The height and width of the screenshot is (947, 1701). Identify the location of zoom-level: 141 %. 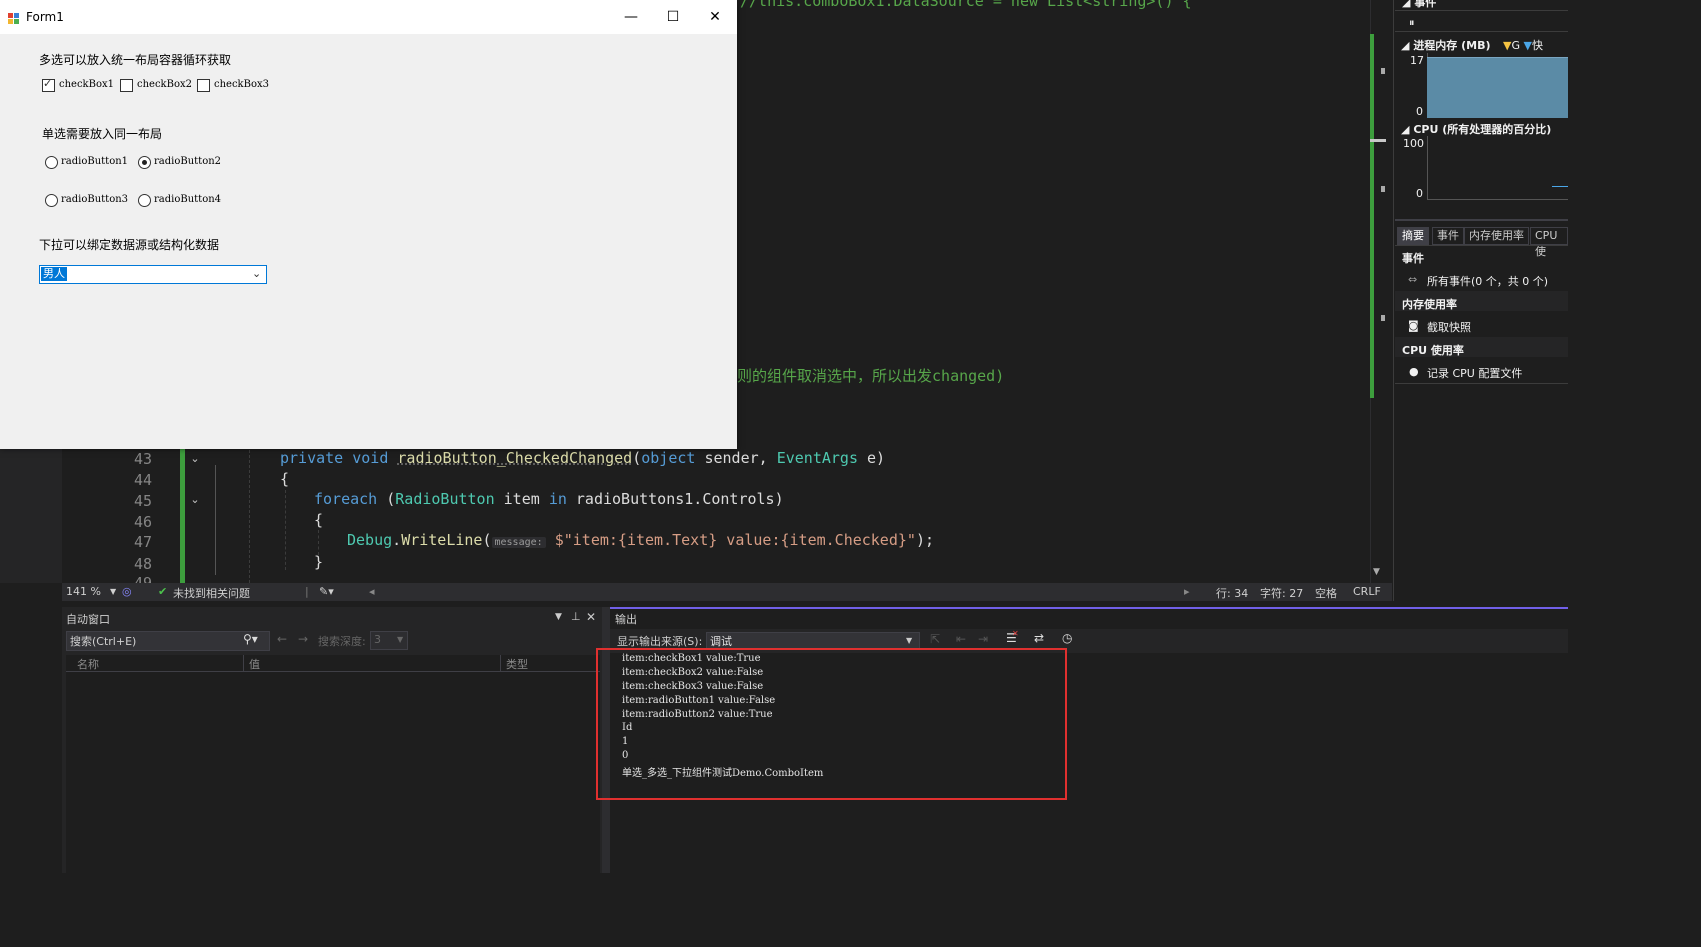
(83, 591).